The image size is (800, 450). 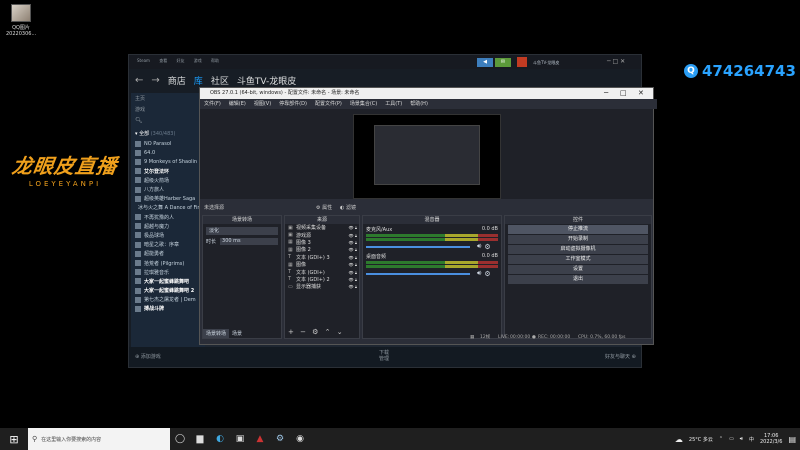 What do you see at coordinates (384, 356) in the screenshot?
I see `downloads-button: 下载 管理` at bounding box center [384, 356].